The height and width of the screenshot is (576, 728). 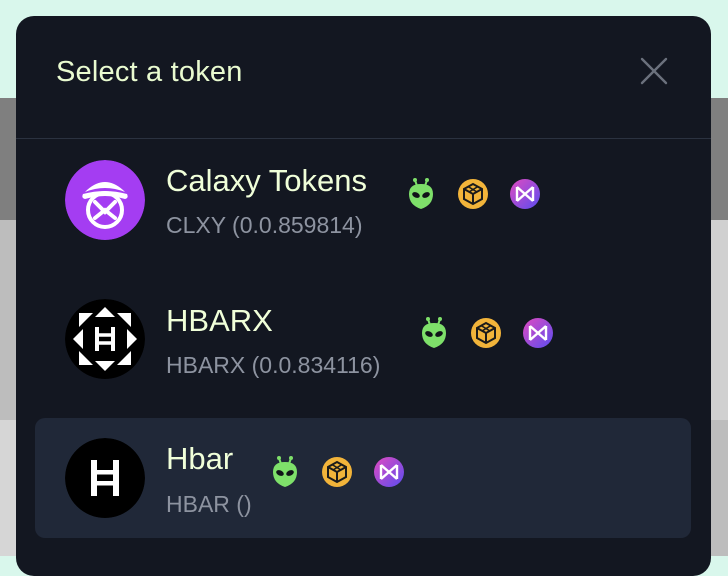 I want to click on modal-title: Select a token, so click(x=149, y=72).